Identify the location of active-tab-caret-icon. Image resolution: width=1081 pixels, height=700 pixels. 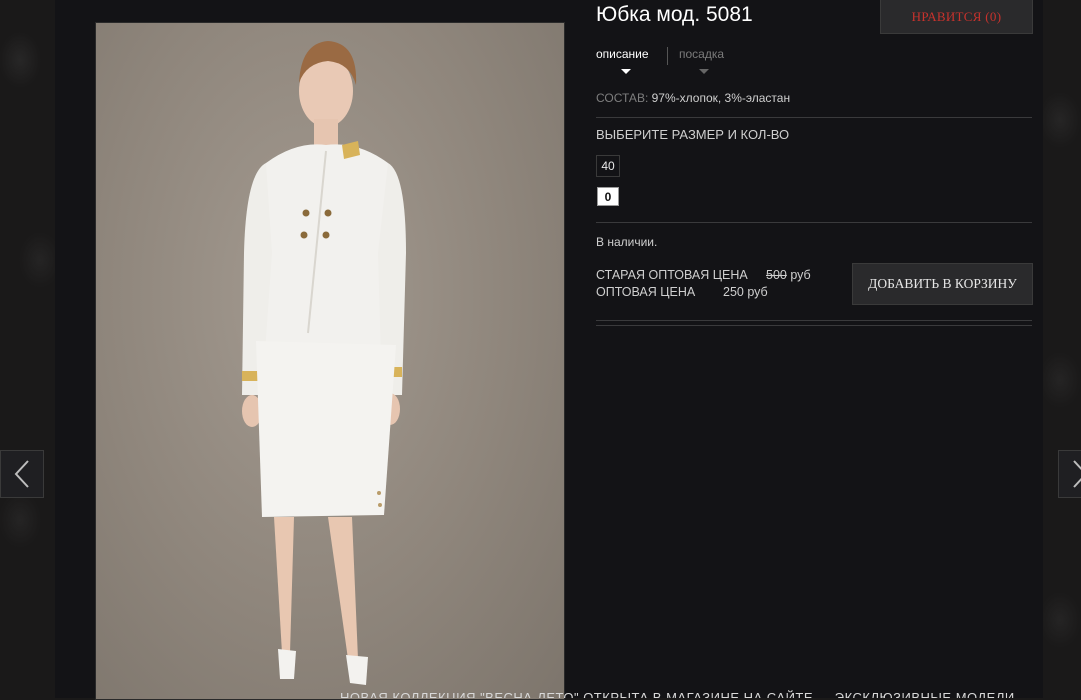
(626, 71).